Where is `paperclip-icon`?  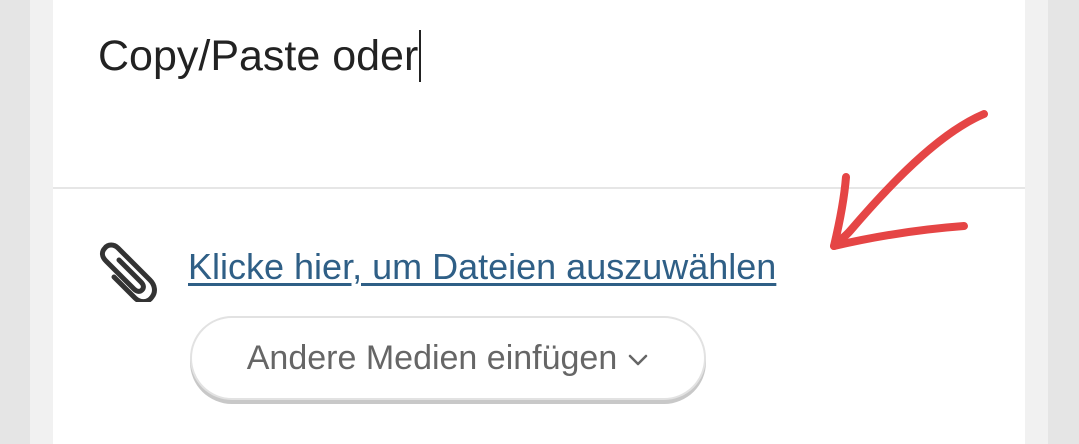 paperclip-icon is located at coordinates (128, 272).